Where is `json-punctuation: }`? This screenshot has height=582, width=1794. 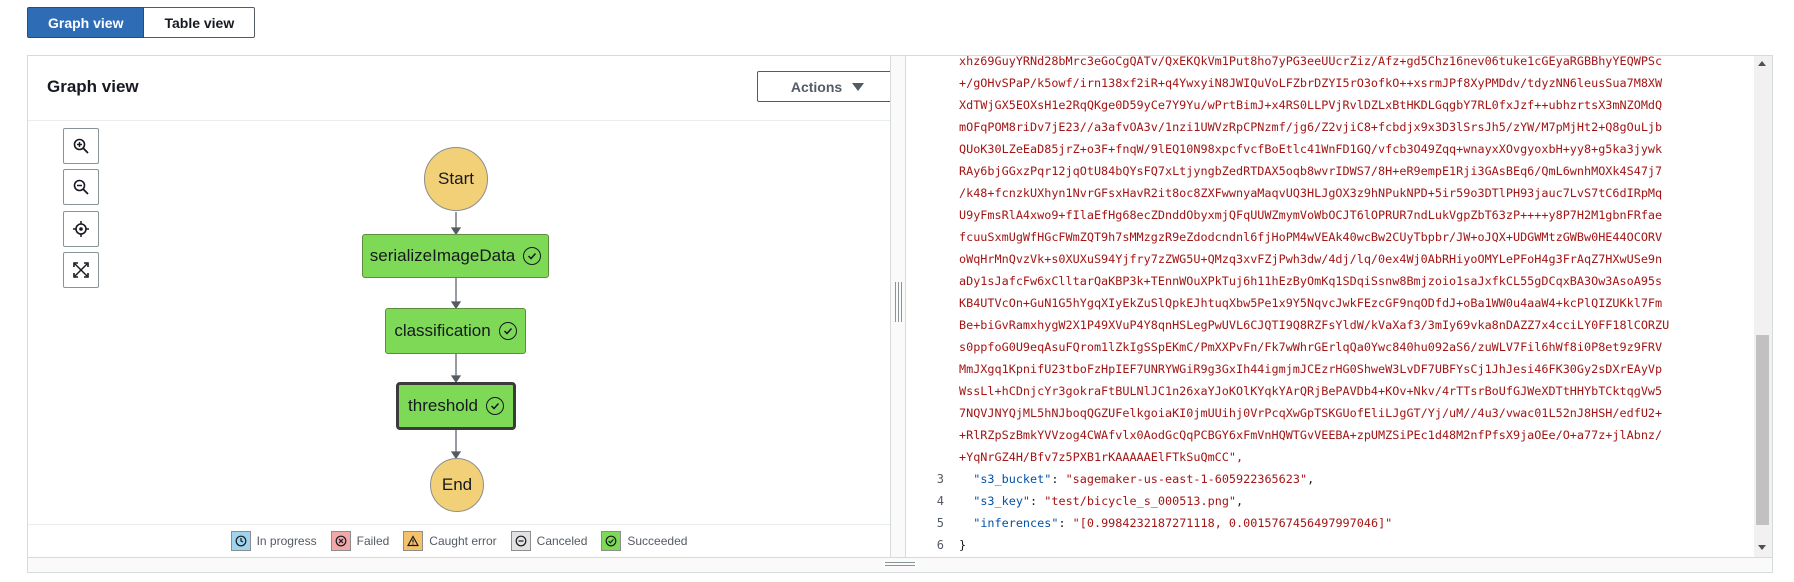
json-punctuation: } is located at coordinates (963, 545).